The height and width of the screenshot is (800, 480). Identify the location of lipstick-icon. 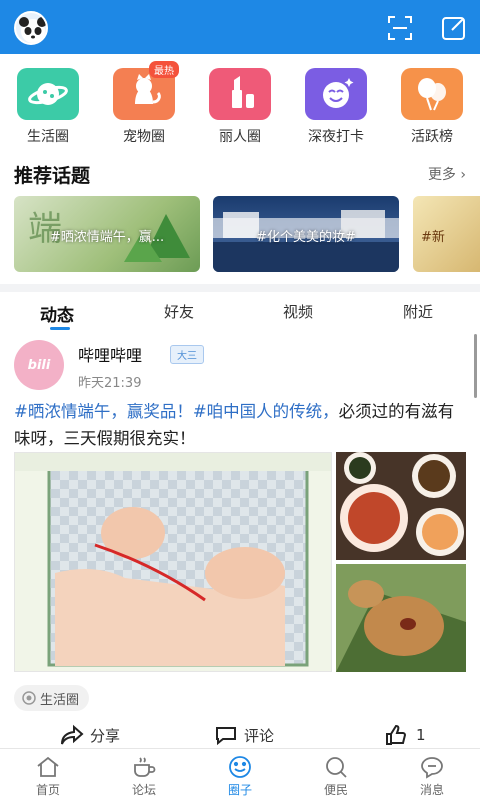
(240, 94).